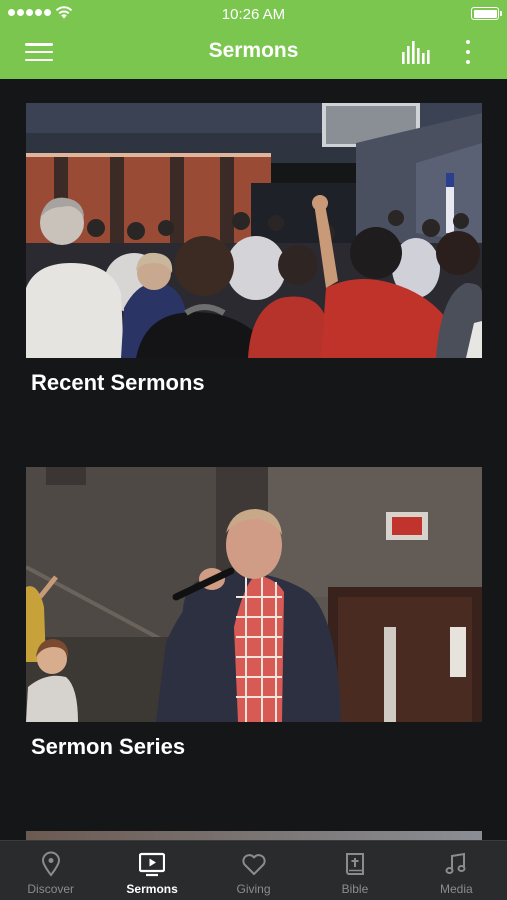 Image resolution: width=507 pixels, height=900 pixels. Describe the element at coordinates (108, 746) in the screenshot. I see `sermon-series-title: Sermon Series` at that location.